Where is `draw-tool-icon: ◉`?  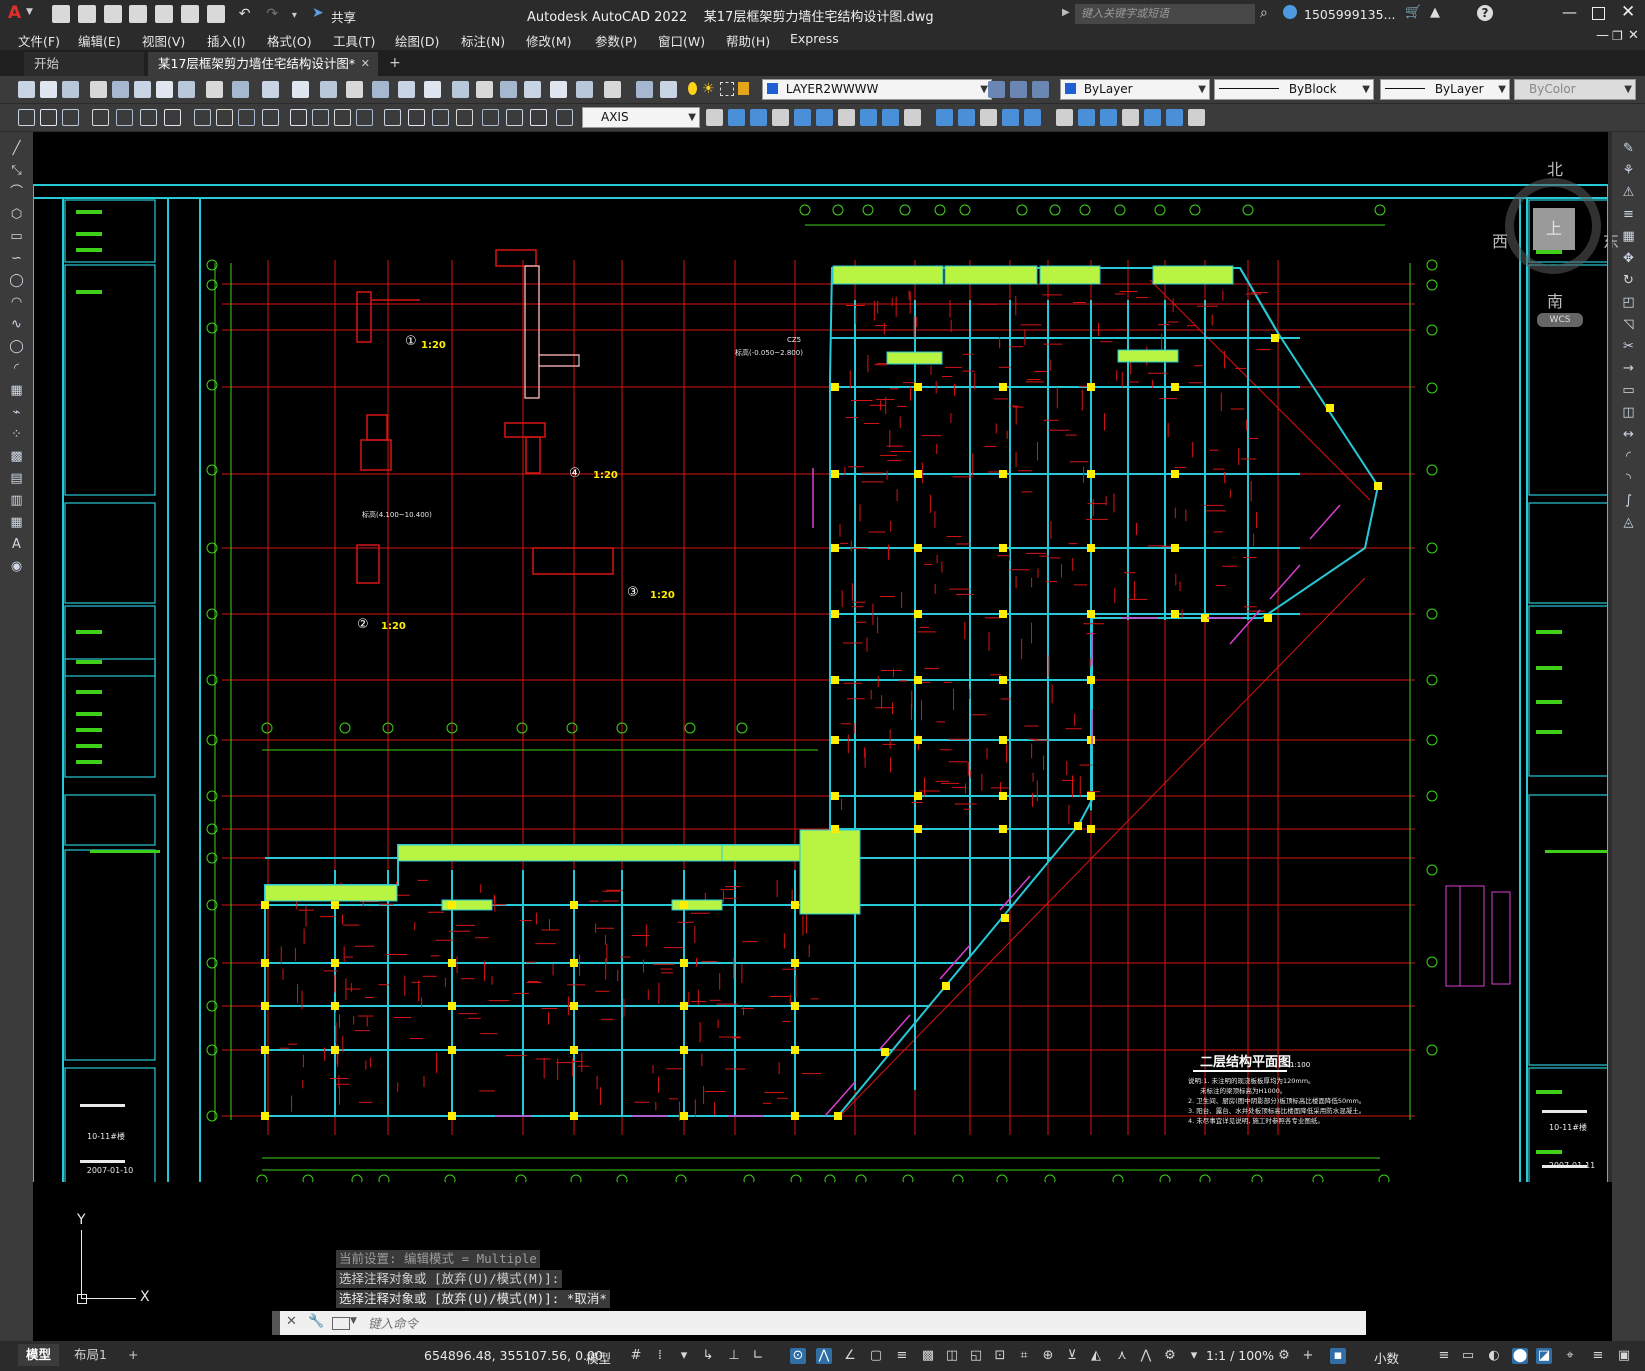
draw-tool-icon: ◉ is located at coordinates (16, 566).